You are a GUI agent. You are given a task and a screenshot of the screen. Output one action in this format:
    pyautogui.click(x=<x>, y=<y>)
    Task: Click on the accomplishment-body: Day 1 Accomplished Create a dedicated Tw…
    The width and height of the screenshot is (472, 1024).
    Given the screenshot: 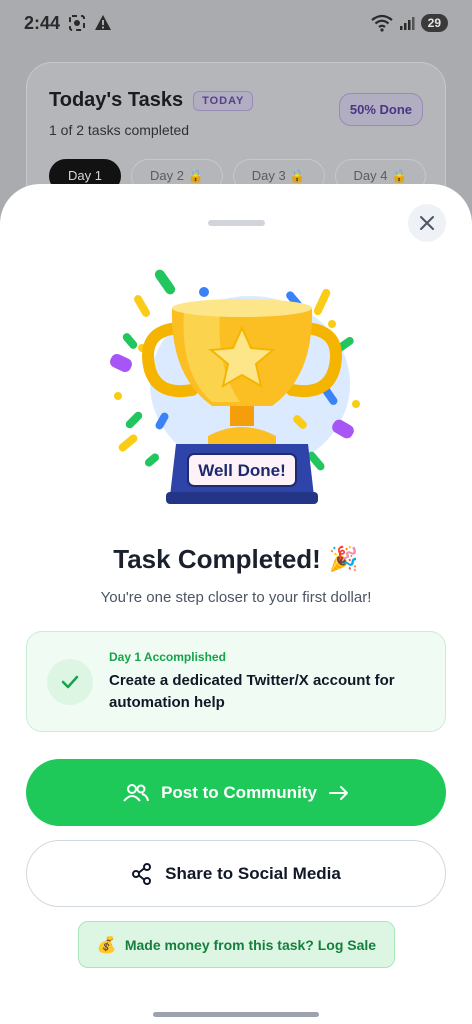 What is the action you would take?
    pyautogui.click(x=267, y=682)
    